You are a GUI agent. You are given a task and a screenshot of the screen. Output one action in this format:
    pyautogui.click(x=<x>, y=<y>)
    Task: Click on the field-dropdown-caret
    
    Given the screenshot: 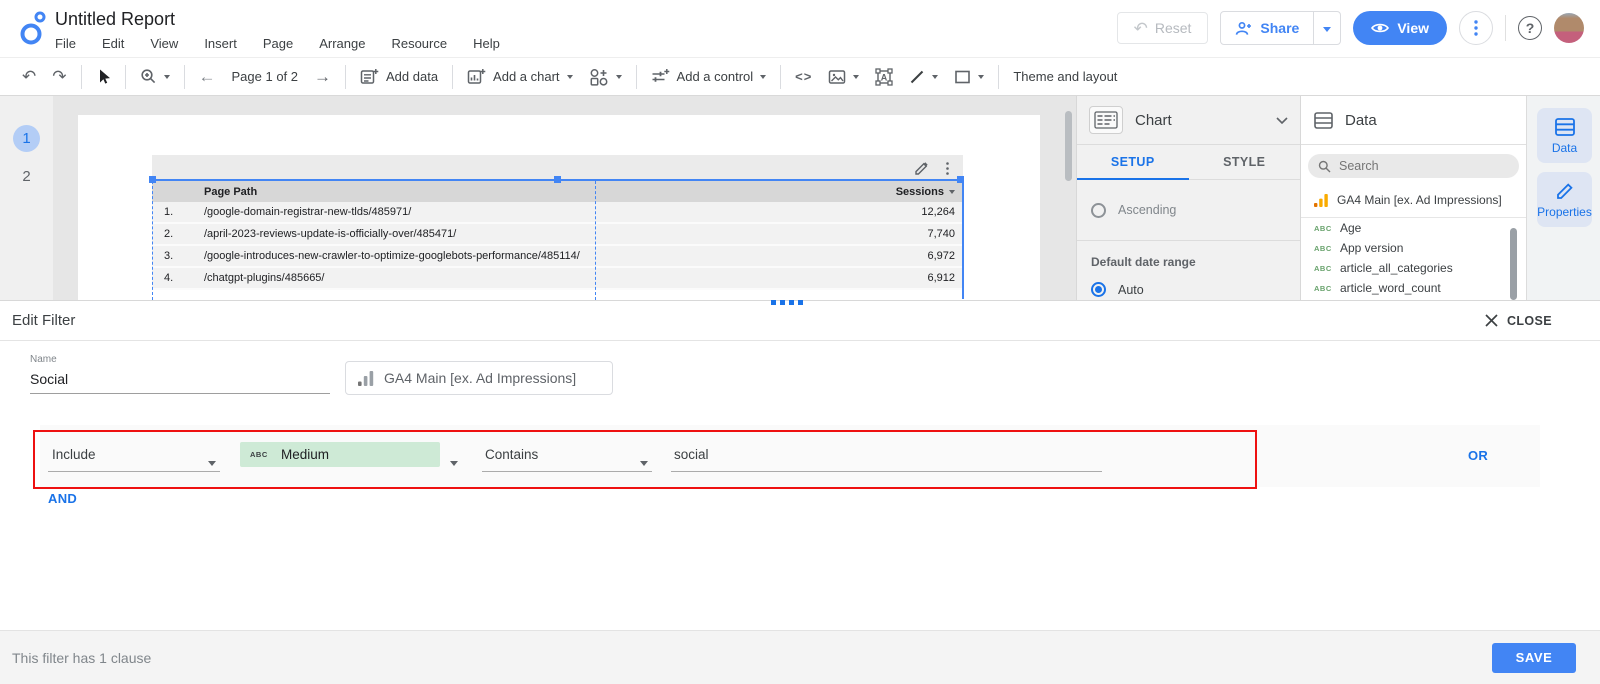 What is the action you would take?
    pyautogui.click(x=454, y=462)
    